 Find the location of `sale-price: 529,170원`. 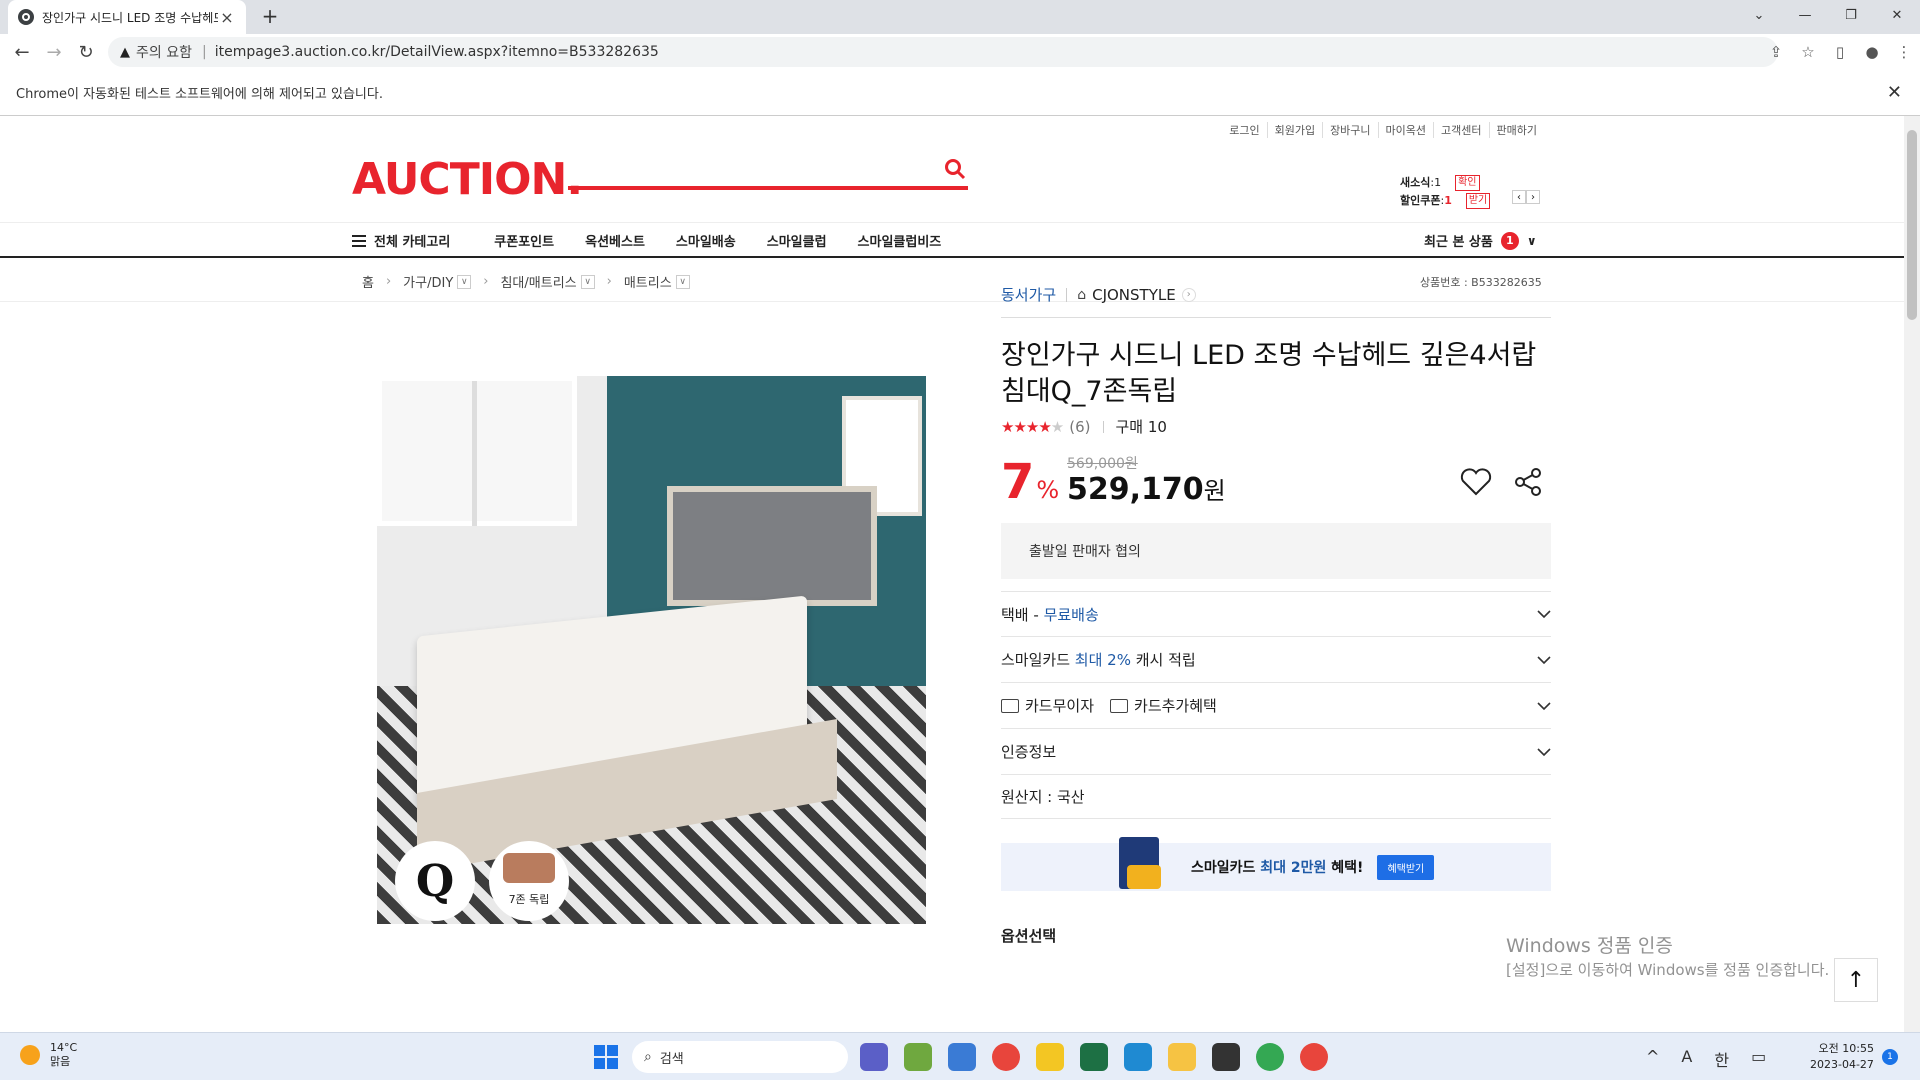

sale-price: 529,170원 is located at coordinates (1146, 489).